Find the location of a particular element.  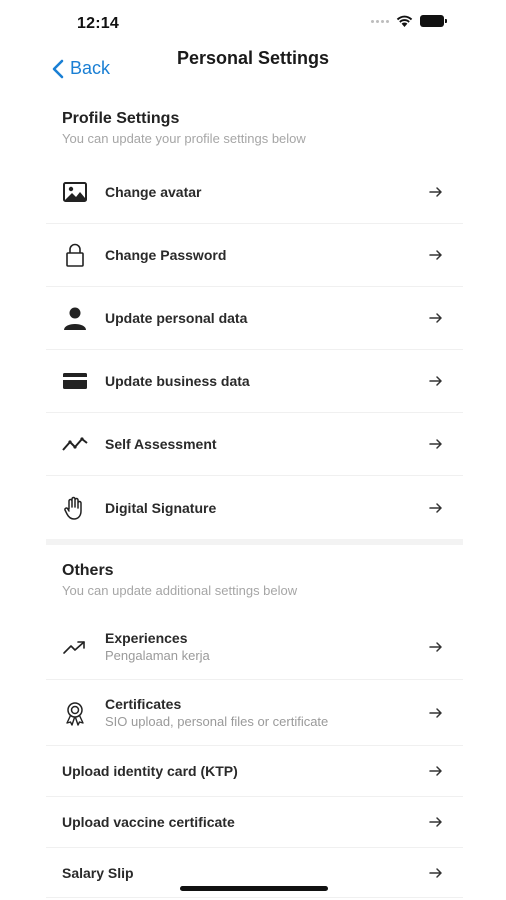

hand-icon is located at coordinates (75, 508).